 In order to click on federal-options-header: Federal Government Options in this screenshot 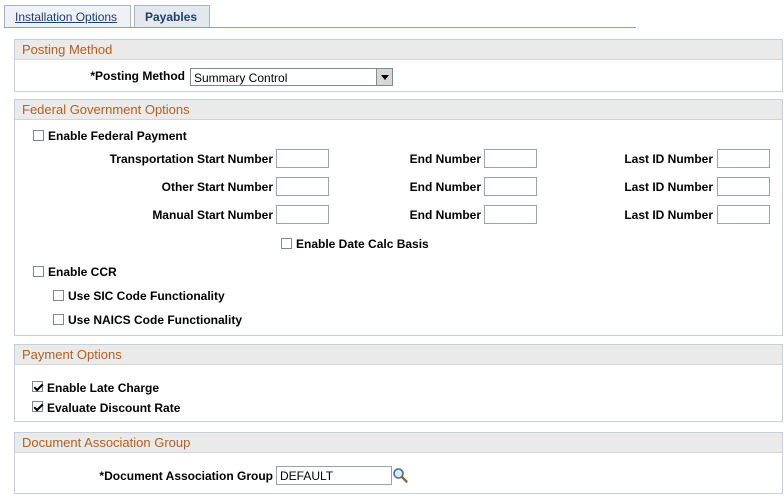, I will do `click(398, 110)`.